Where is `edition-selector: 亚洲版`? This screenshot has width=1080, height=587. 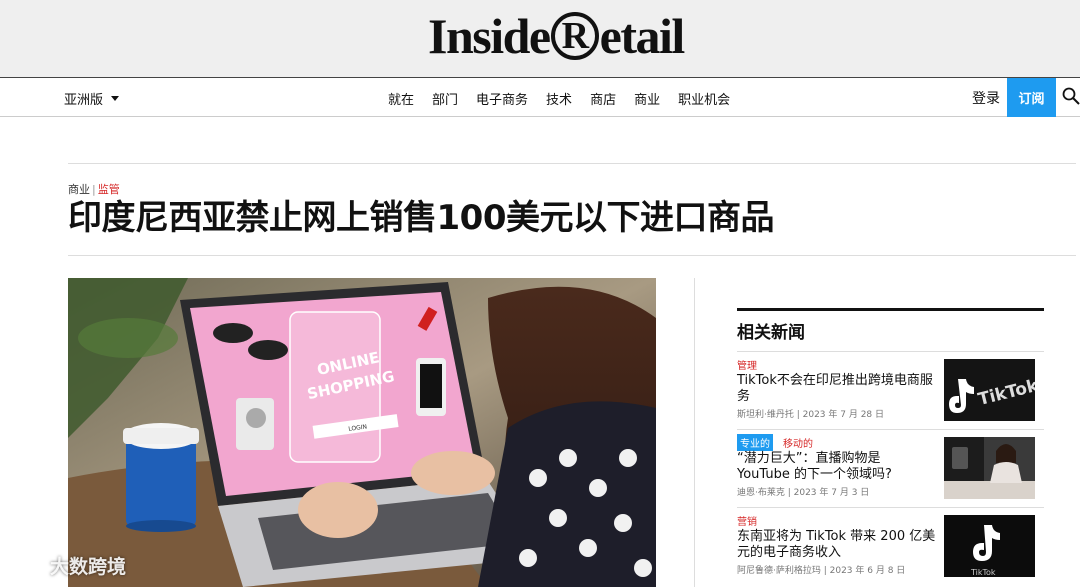 edition-selector: 亚洲版 is located at coordinates (92, 98).